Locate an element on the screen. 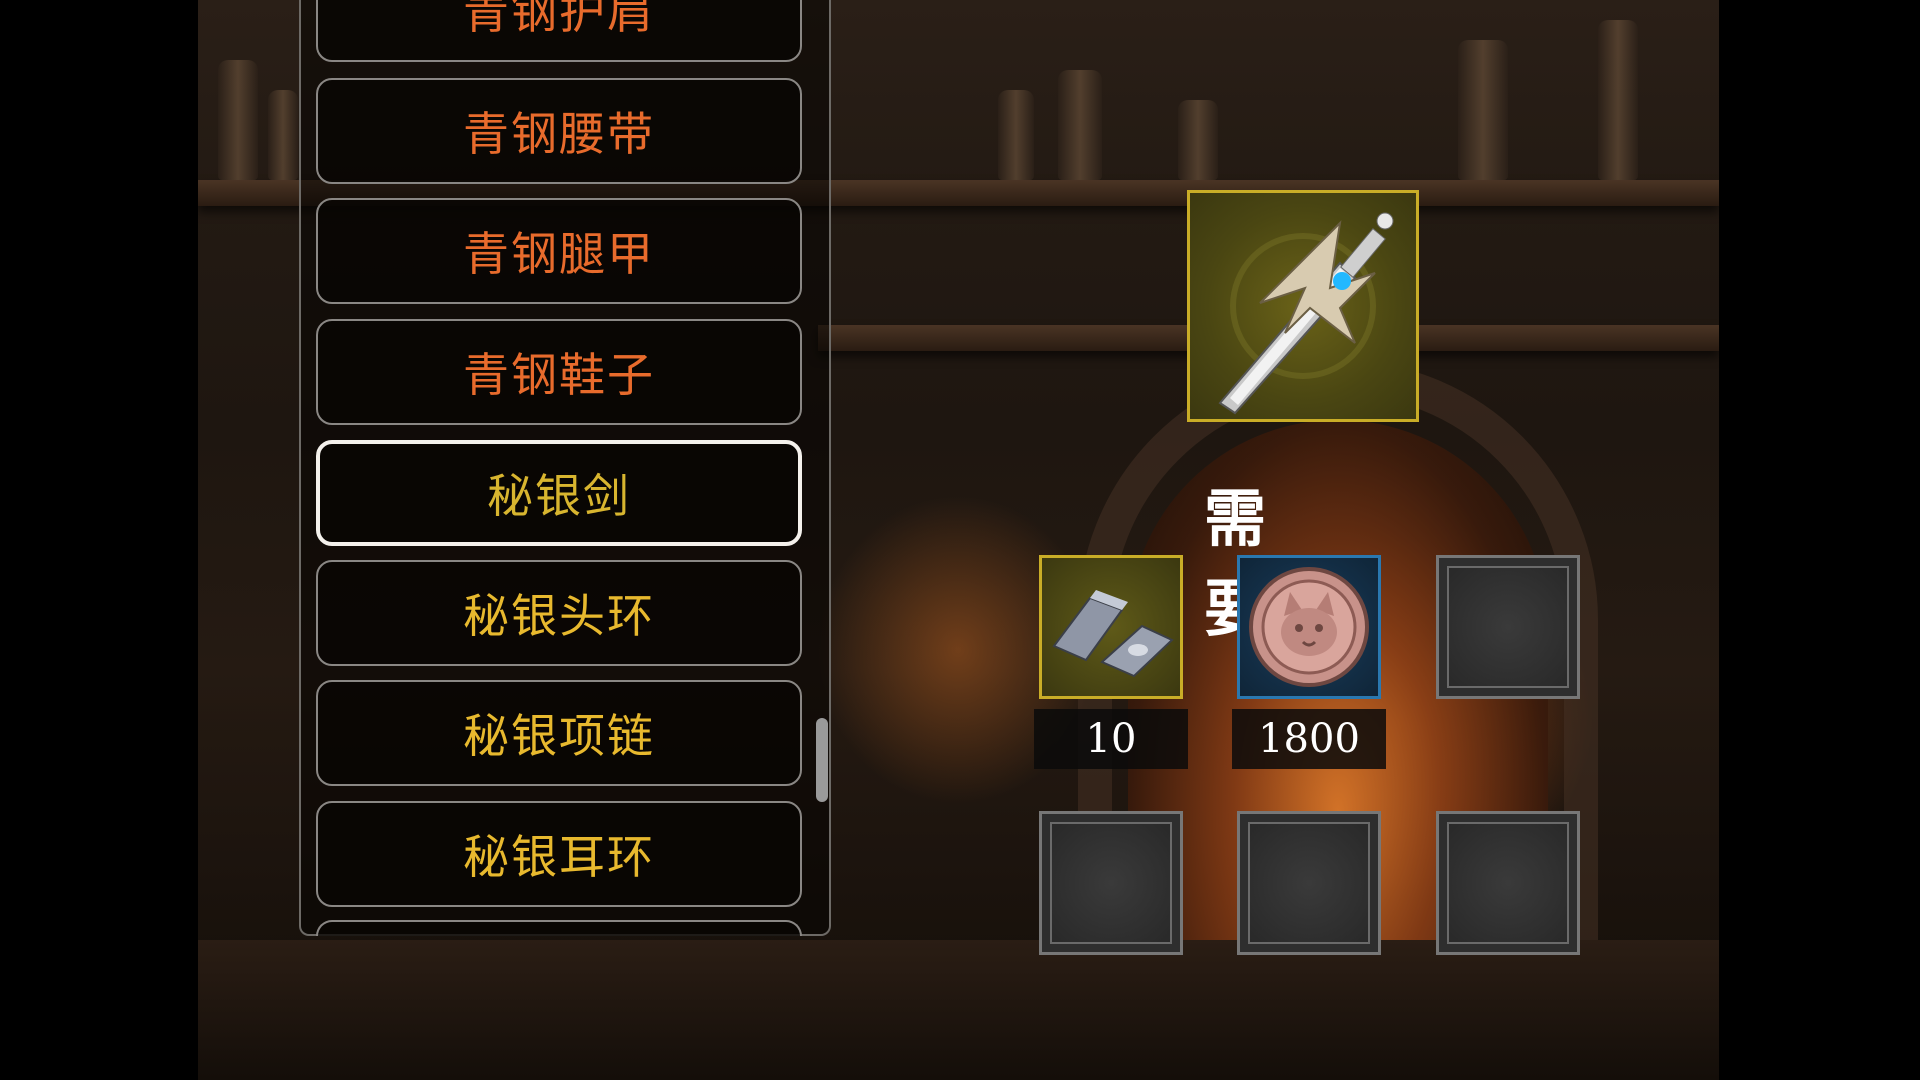 Image resolution: width=1920 pixels, height=1080 pixels. recipe-item-mithril-sword: 秘银剑 is located at coordinates (559, 493).